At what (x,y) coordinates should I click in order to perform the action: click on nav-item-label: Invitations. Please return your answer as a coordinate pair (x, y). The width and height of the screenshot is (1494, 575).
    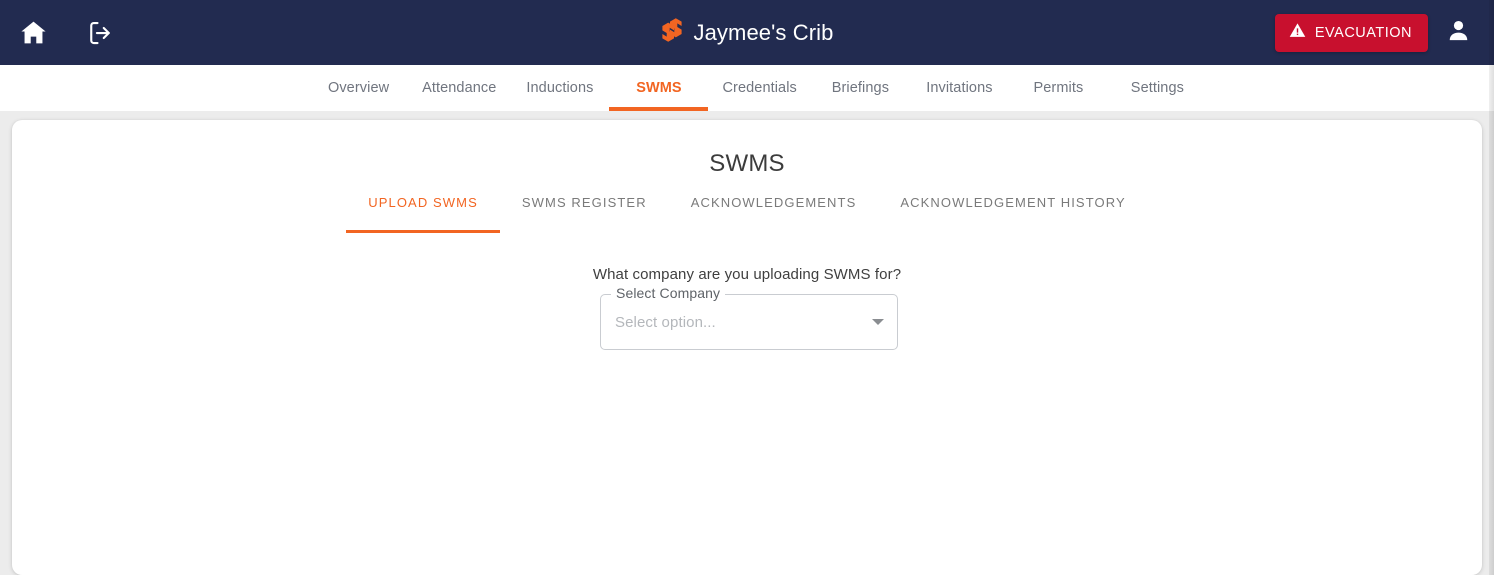
    Looking at the image, I should click on (959, 88).